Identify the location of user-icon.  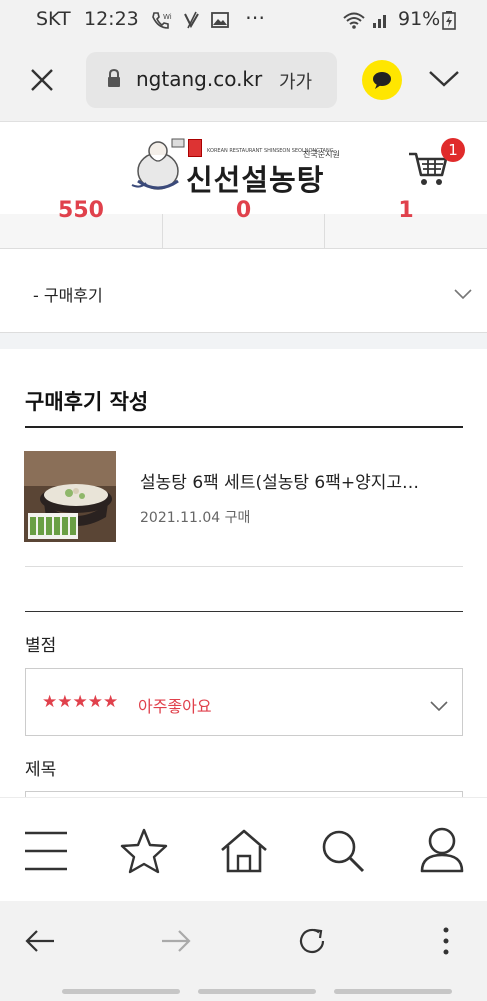
(442, 852).